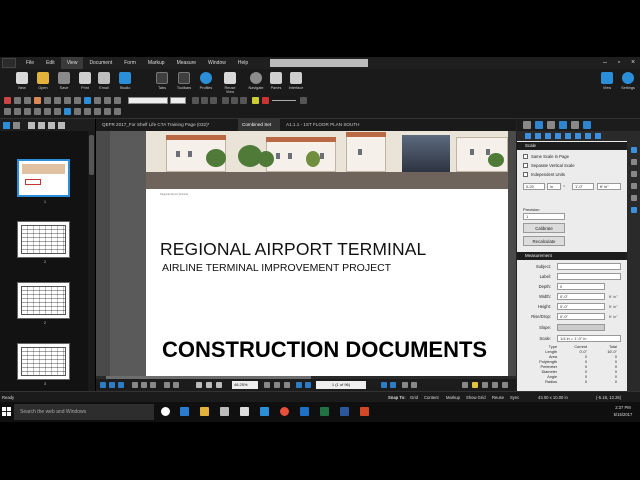 The width and height of the screenshot is (640, 480). I want to click on angle-tool-icon, so click(578, 136).